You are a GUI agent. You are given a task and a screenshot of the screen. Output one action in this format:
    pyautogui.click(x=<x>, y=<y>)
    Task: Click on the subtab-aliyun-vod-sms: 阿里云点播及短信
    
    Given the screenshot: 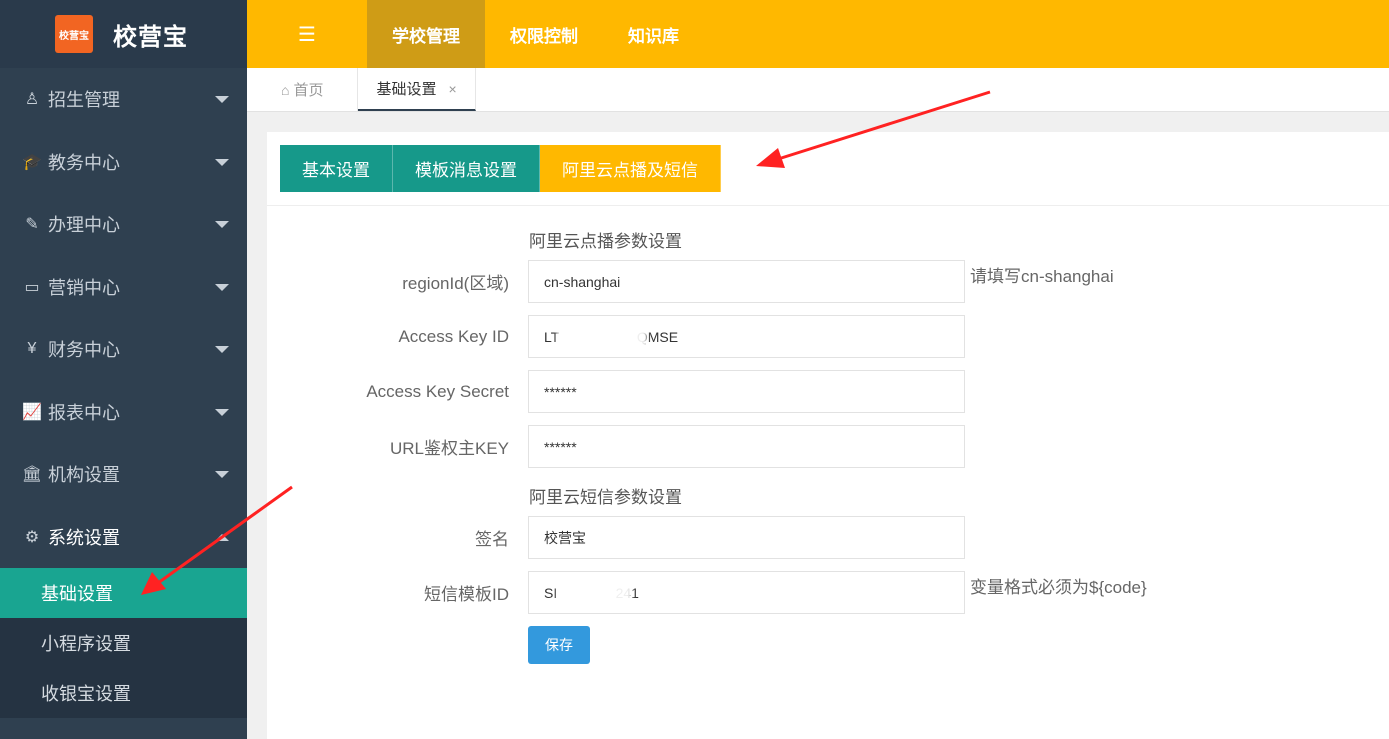 What is the action you would take?
    pyautogui.click(x=630, y=168)
    